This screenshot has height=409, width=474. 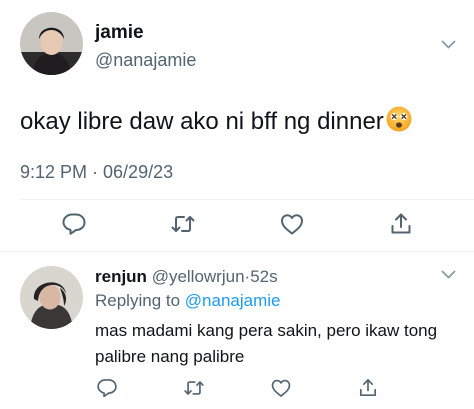 I want to click on reply-timestamp: 52s, so click(x=263, y=276).